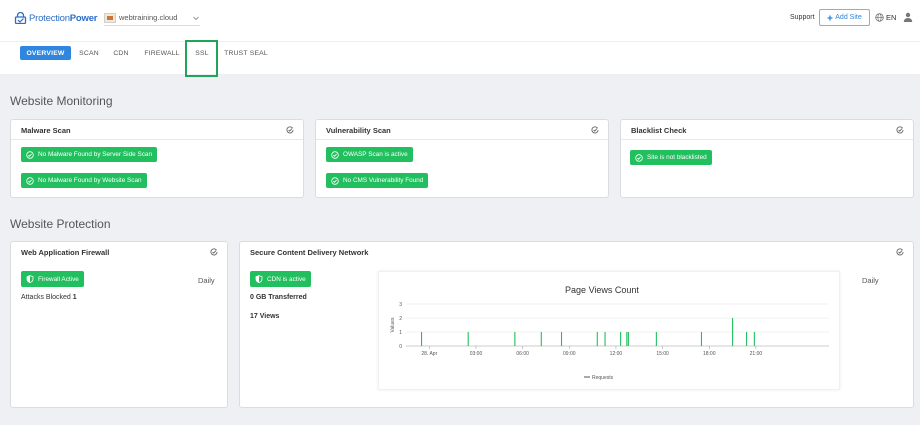 The width and height of the screenshot is (920, 425). What do you see at coordinates (121, 53) in the screenshot?
I see `tab-cdn: CDN` at bounding box center [121, 53].